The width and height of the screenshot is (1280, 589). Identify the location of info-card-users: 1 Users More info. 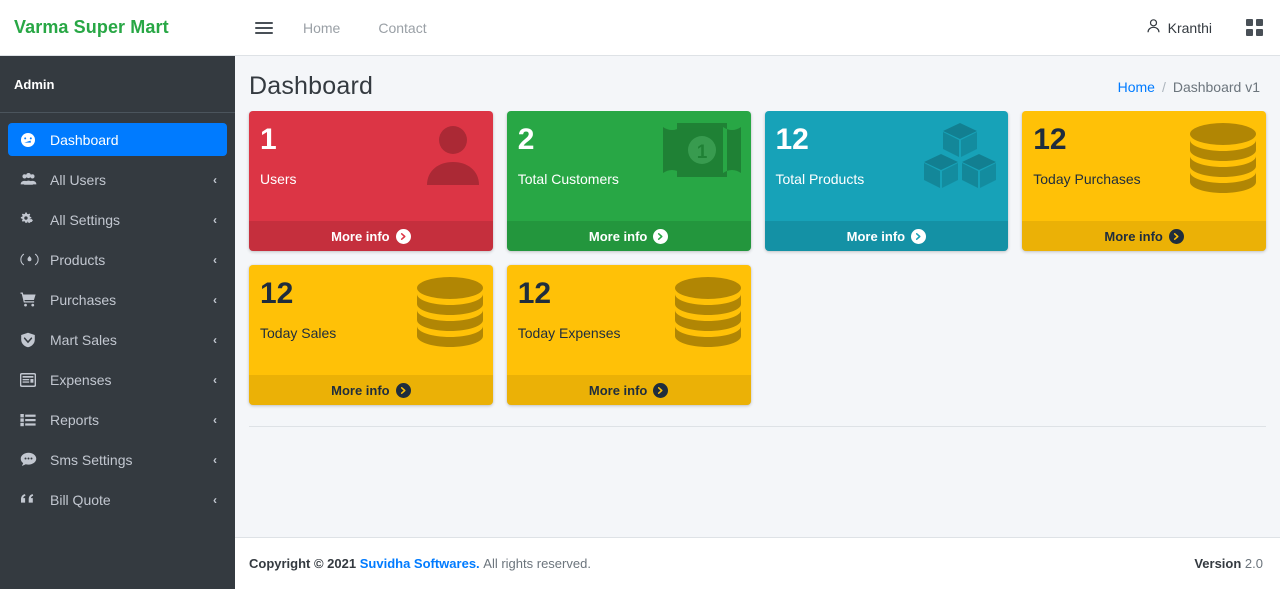
(371, 181).